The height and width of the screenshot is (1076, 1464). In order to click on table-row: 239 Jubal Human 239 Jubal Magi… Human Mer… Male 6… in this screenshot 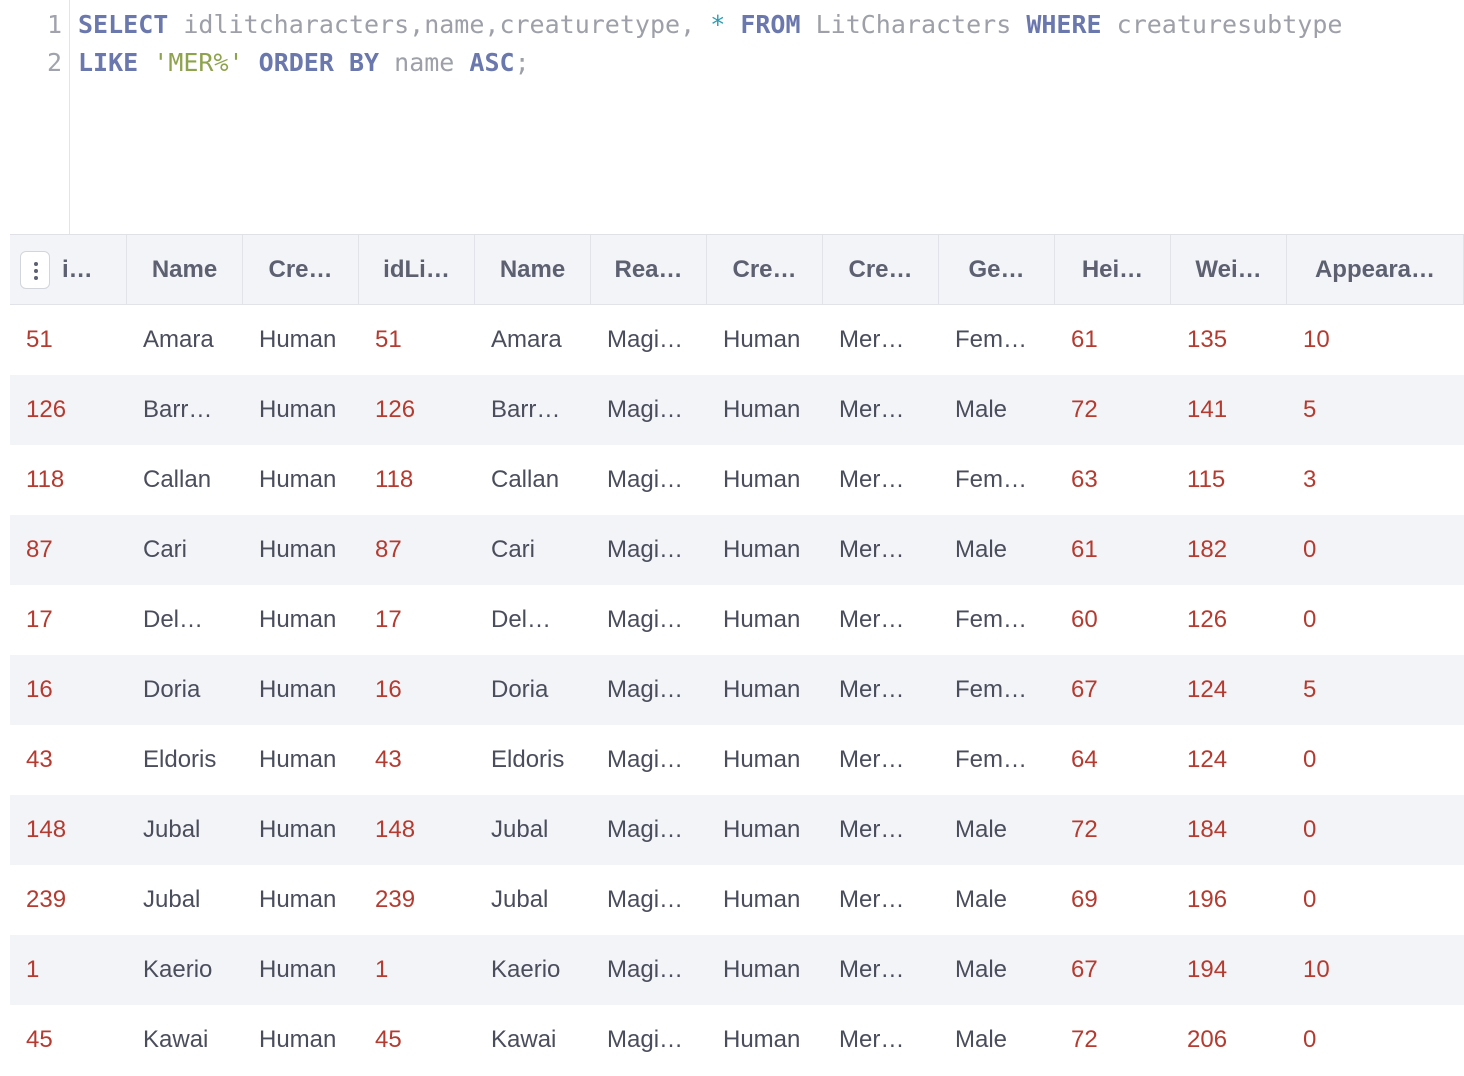, I will do `click(737, 900)`.